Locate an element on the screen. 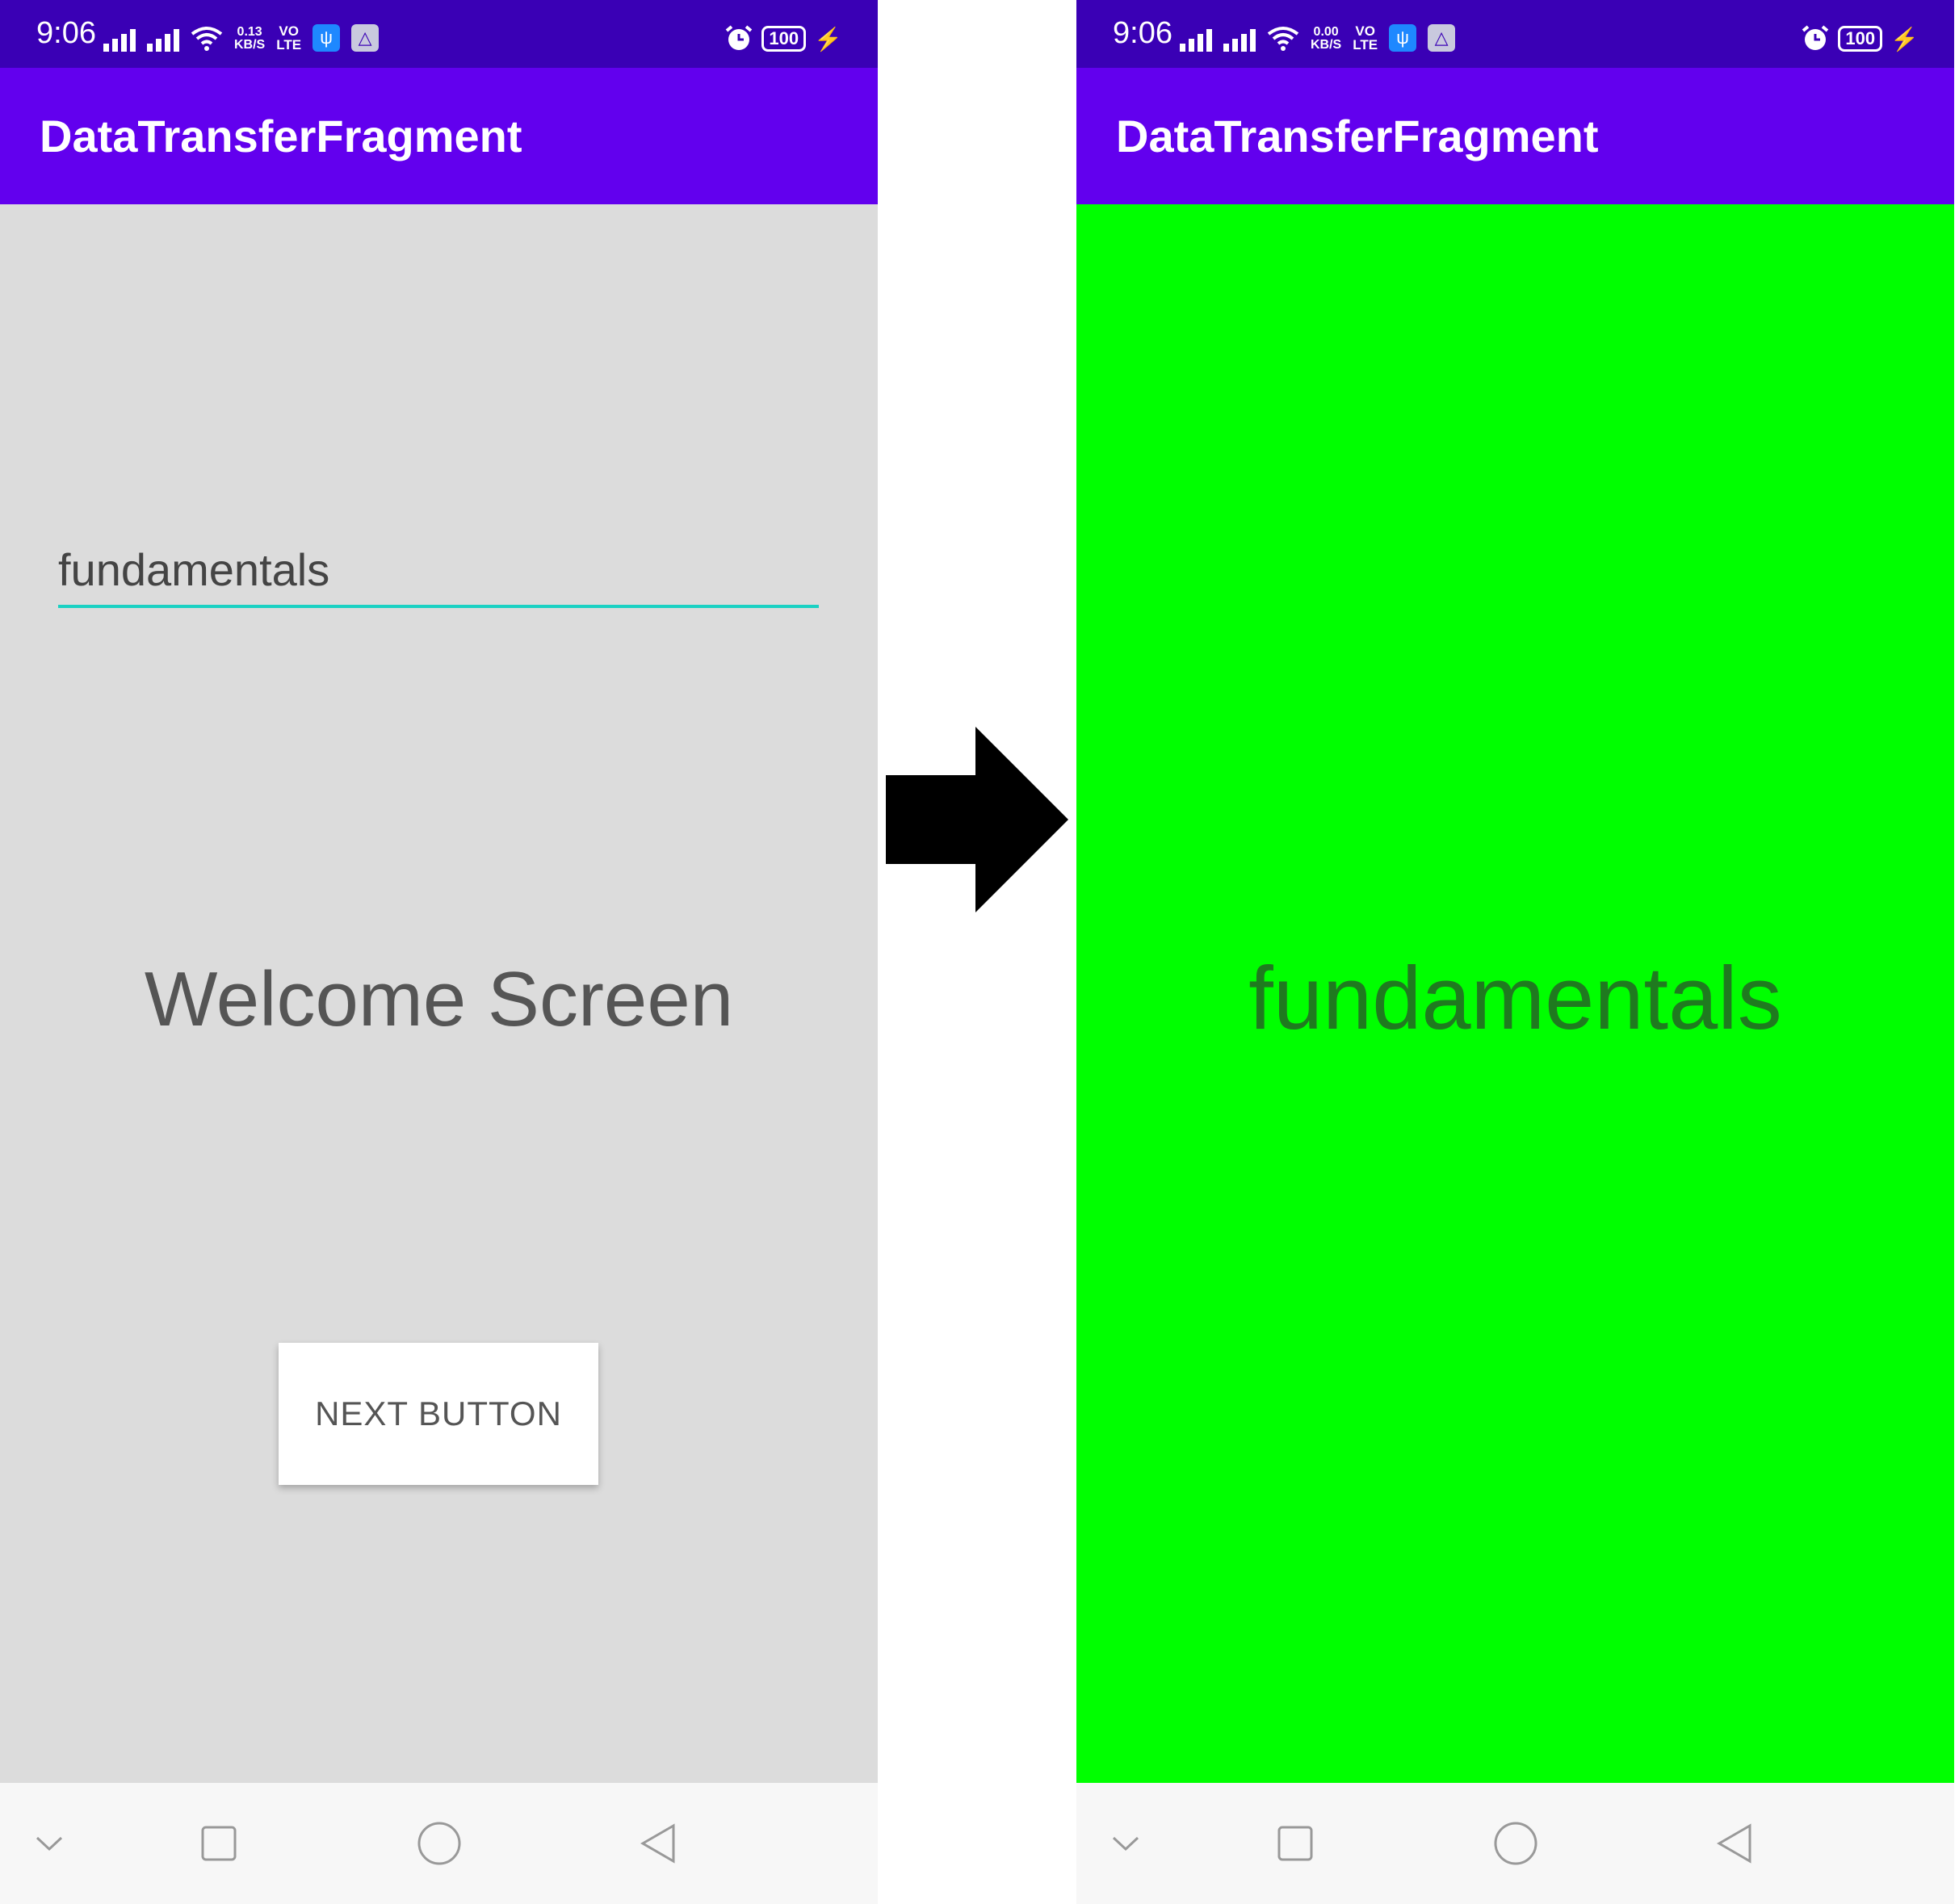 Image resolution: width=1959 pixels, height=1904 pixels. network-speed: 0.00 KB/S is located at coordinates (1326, 38).